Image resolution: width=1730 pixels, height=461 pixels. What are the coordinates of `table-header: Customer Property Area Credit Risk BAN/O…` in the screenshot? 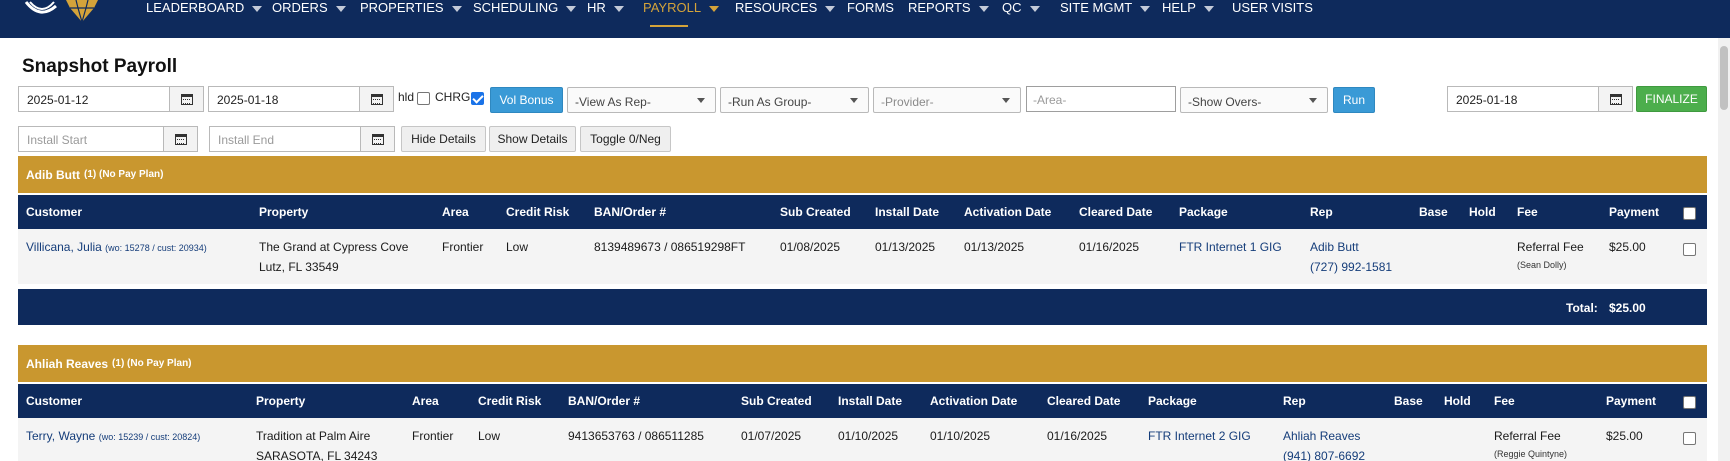 It's located at (862, 401).